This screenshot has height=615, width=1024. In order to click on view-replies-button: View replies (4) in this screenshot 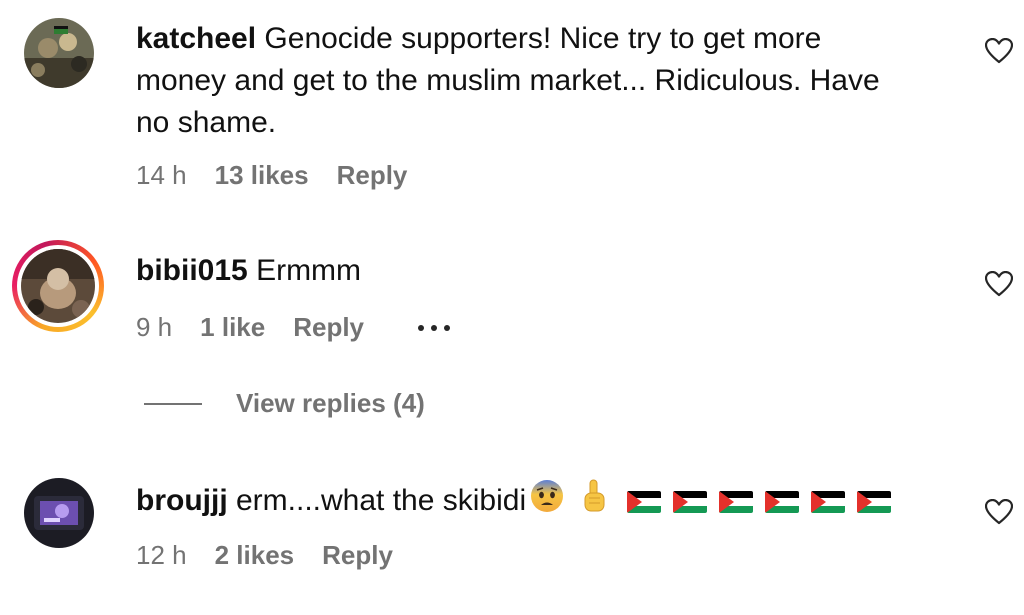, I will do `click(284, 403)`.